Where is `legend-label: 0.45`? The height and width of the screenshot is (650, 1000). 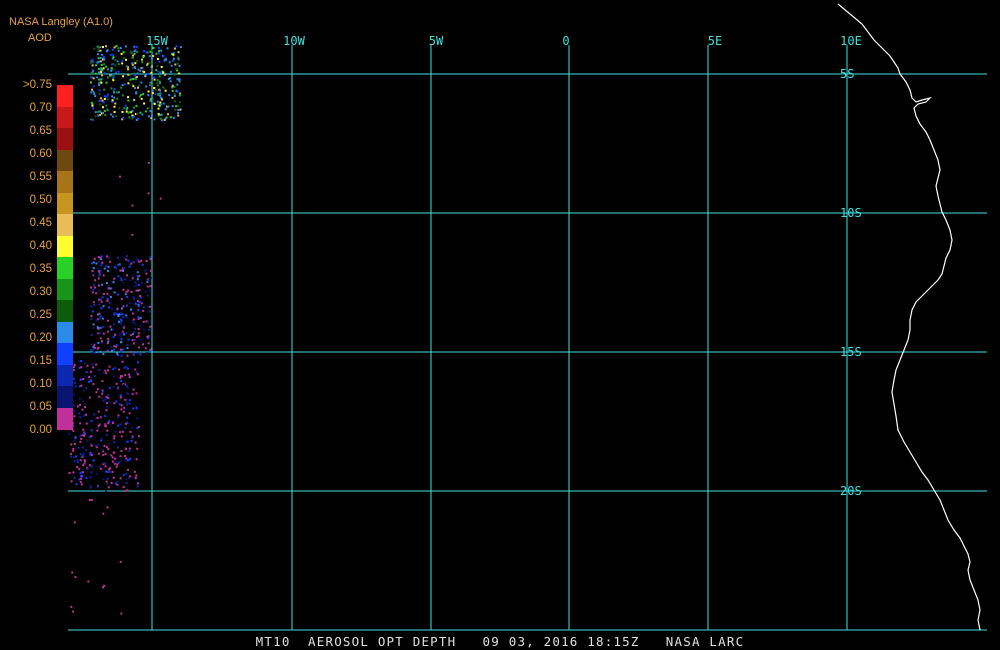
legend-label: 0.45 is located at coordinates (40, 223).